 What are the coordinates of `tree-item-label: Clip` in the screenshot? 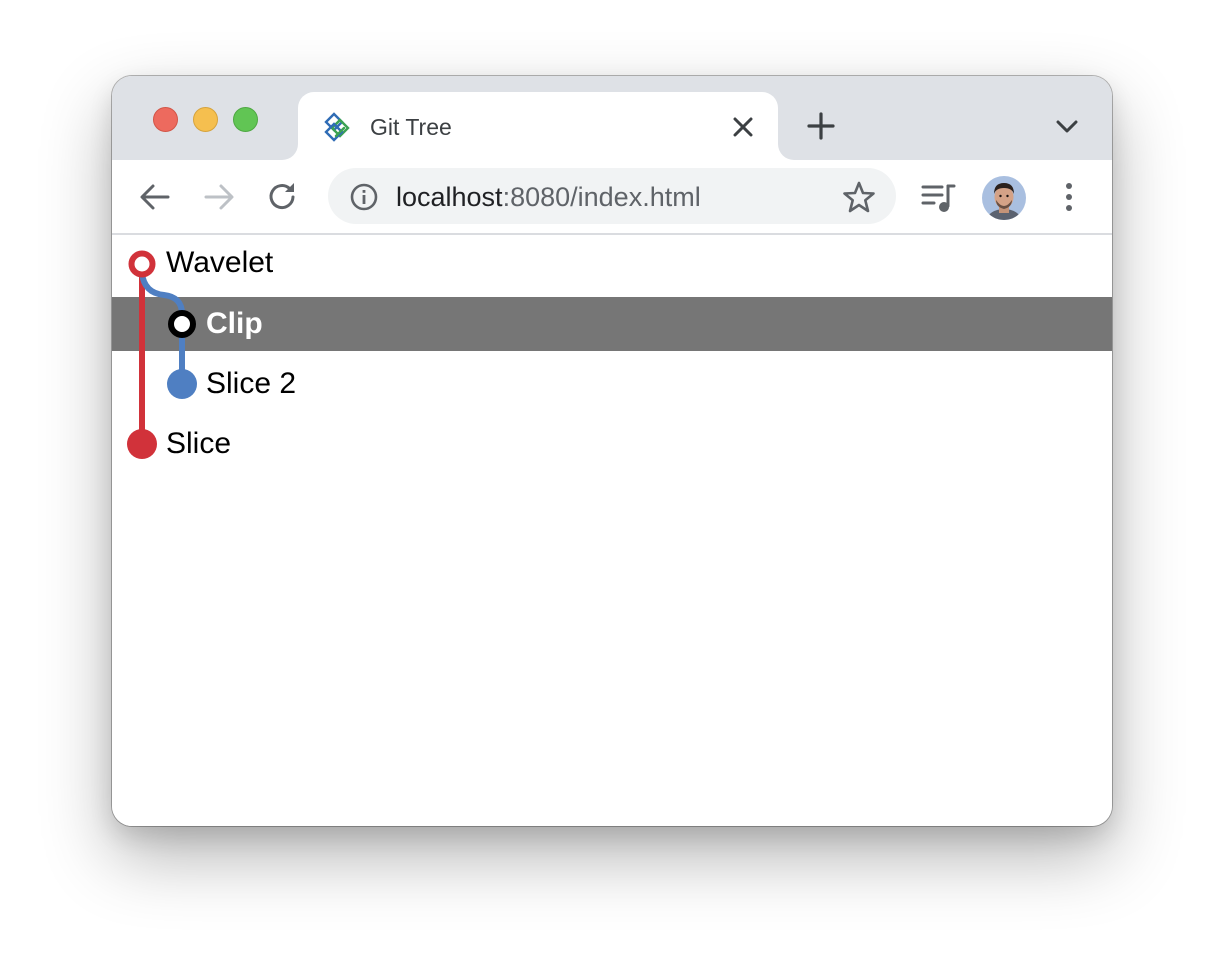 It's located at (234, 323).